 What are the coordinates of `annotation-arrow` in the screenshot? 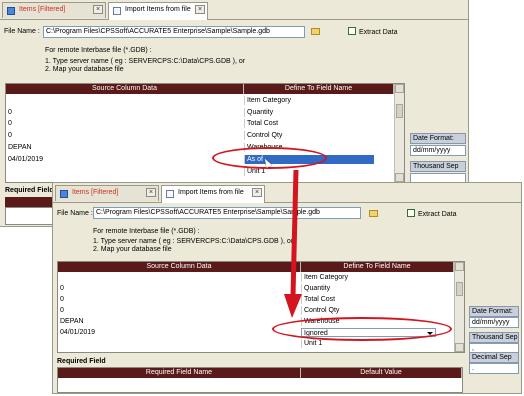 It's located at (293, 243).